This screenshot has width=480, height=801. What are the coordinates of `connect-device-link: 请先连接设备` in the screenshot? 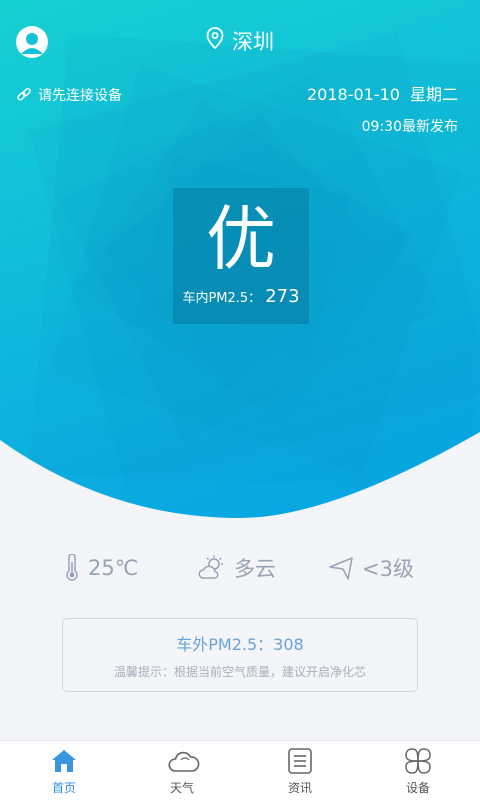 It's located at (69, 96).